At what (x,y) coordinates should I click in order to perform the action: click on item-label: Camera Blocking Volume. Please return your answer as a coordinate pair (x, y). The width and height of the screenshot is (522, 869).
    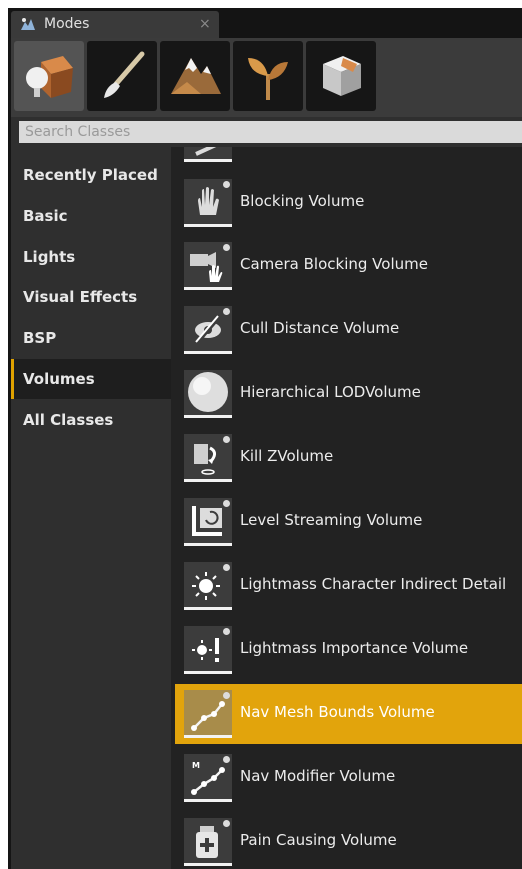
    Looking at the image, I should click on (334, 264).